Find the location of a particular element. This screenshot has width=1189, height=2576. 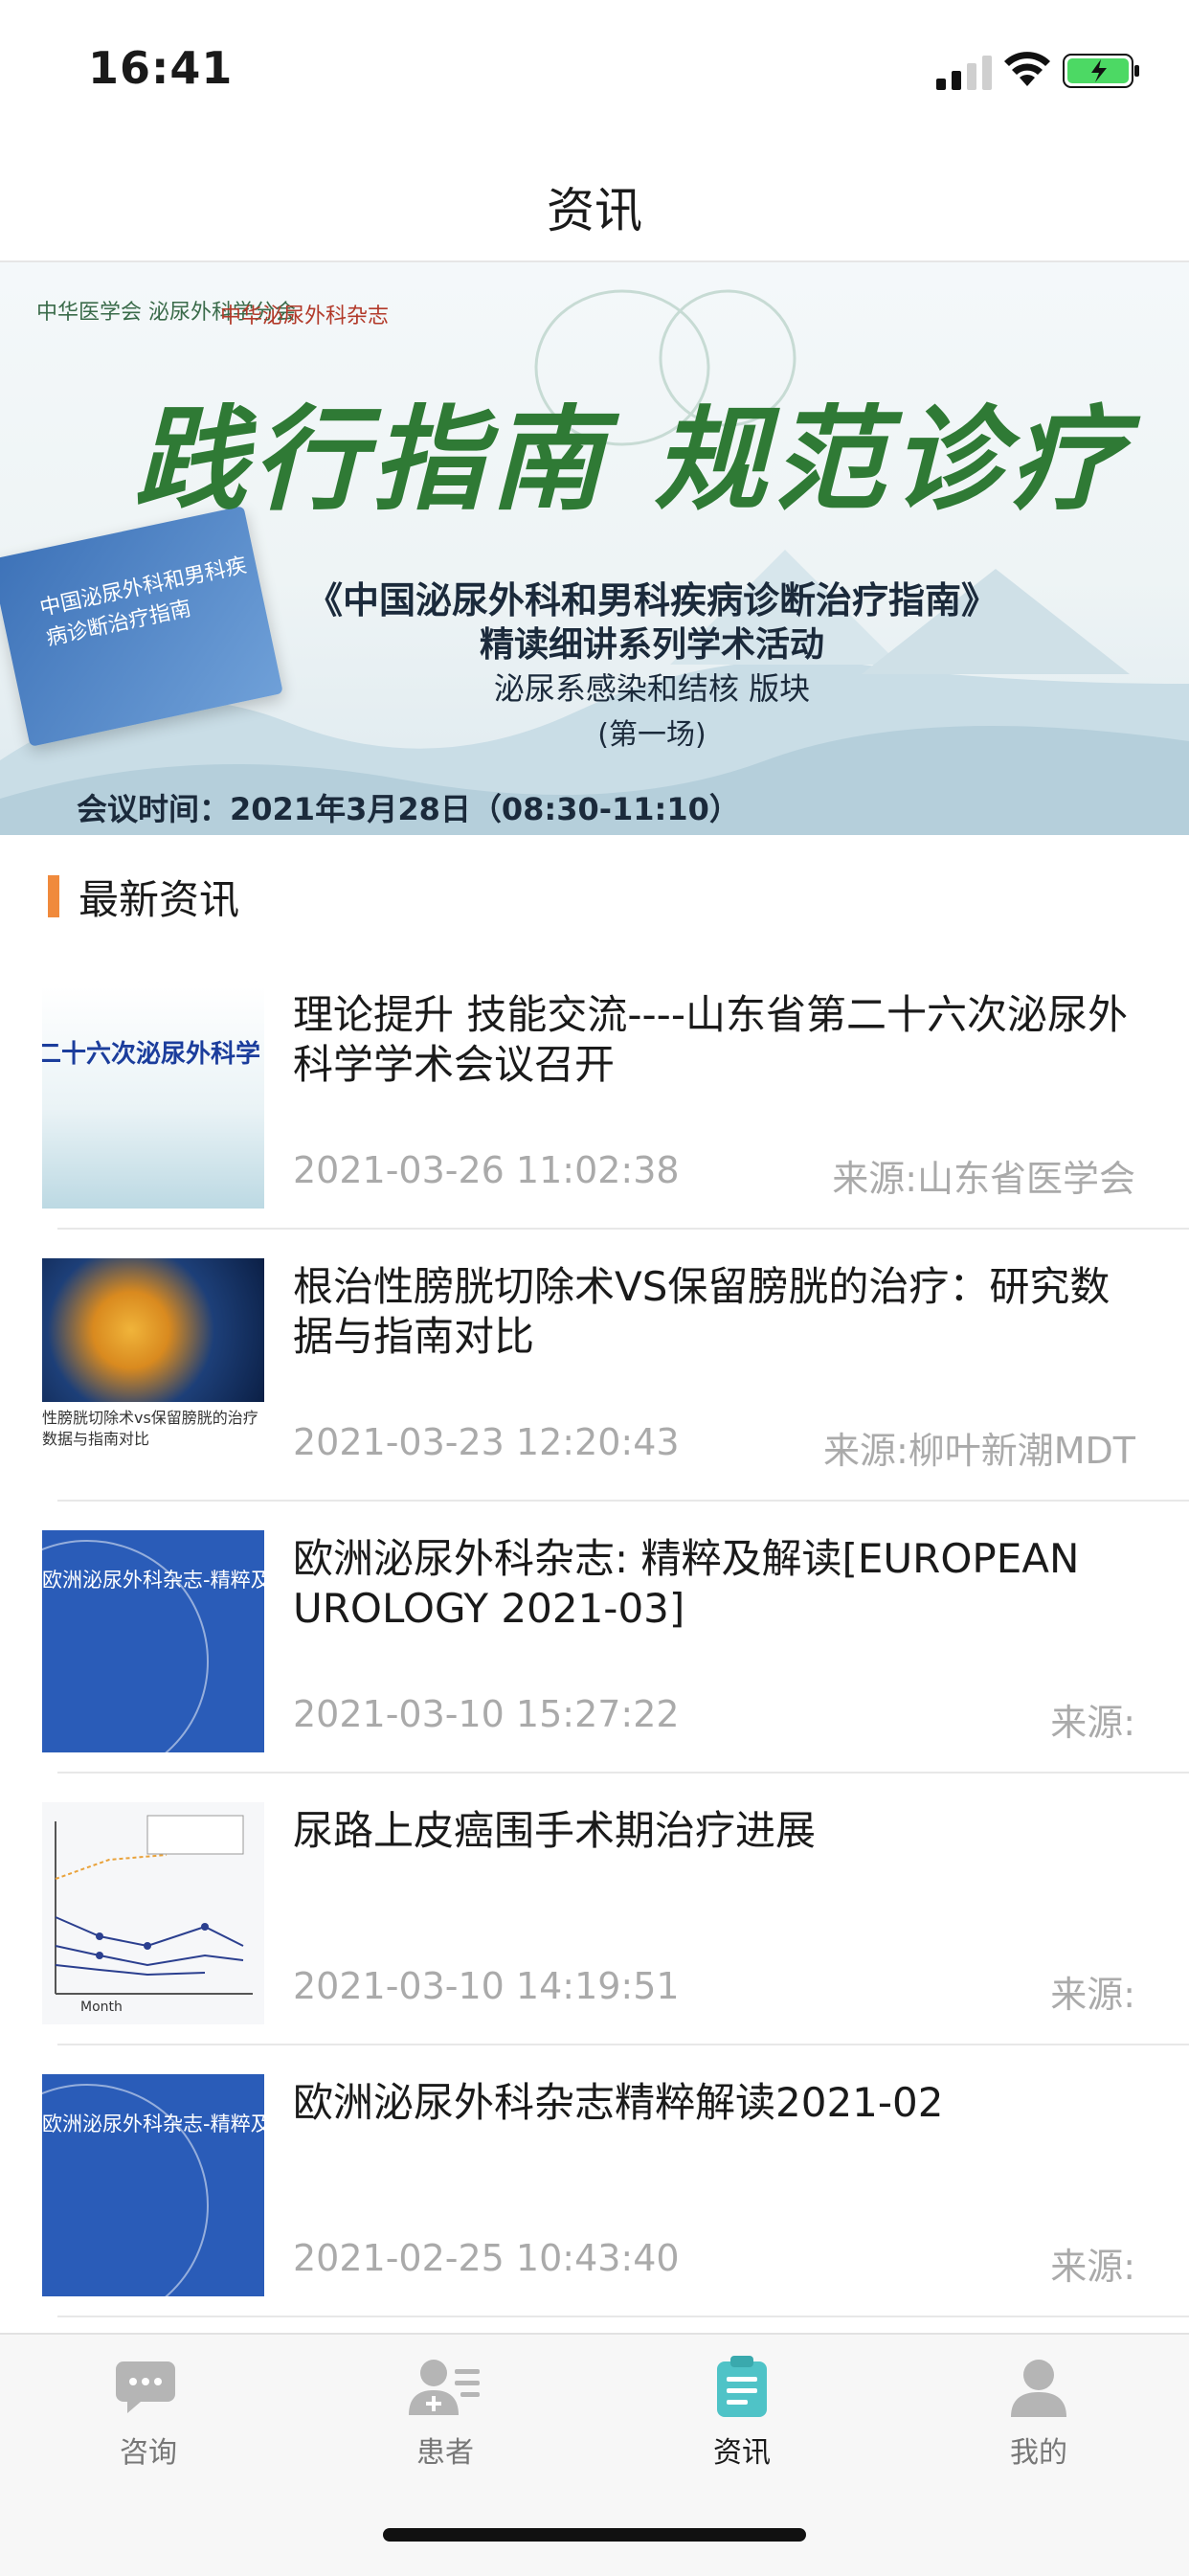

profile-icon is located at coordinates (1038, 2388).